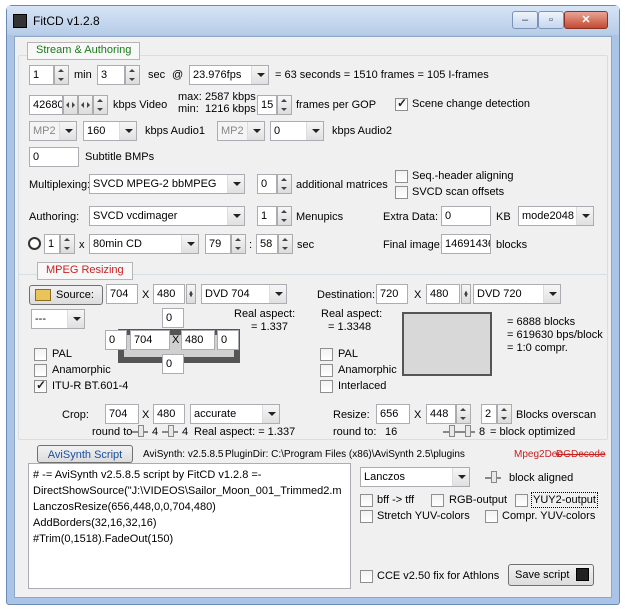  What do you see at coordinates (40, 370) in the screenshot?
I see `src-anamorphic-checkbox` at bounding box center [40, 370].